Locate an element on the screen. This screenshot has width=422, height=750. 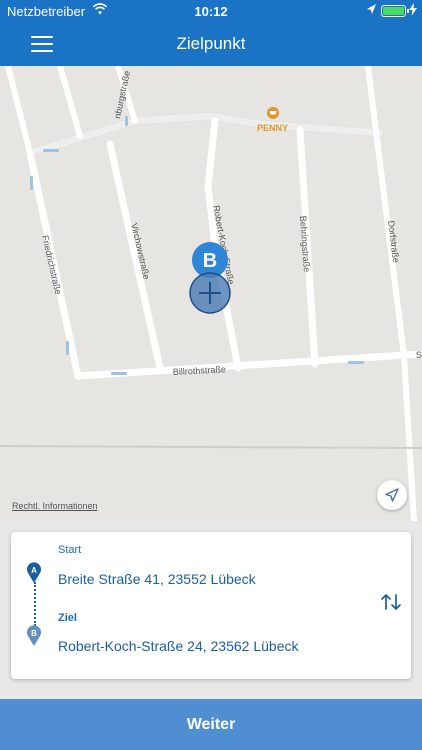
status-bar: Netzbetreiber 10:12 is located at coordinates (211, 11).